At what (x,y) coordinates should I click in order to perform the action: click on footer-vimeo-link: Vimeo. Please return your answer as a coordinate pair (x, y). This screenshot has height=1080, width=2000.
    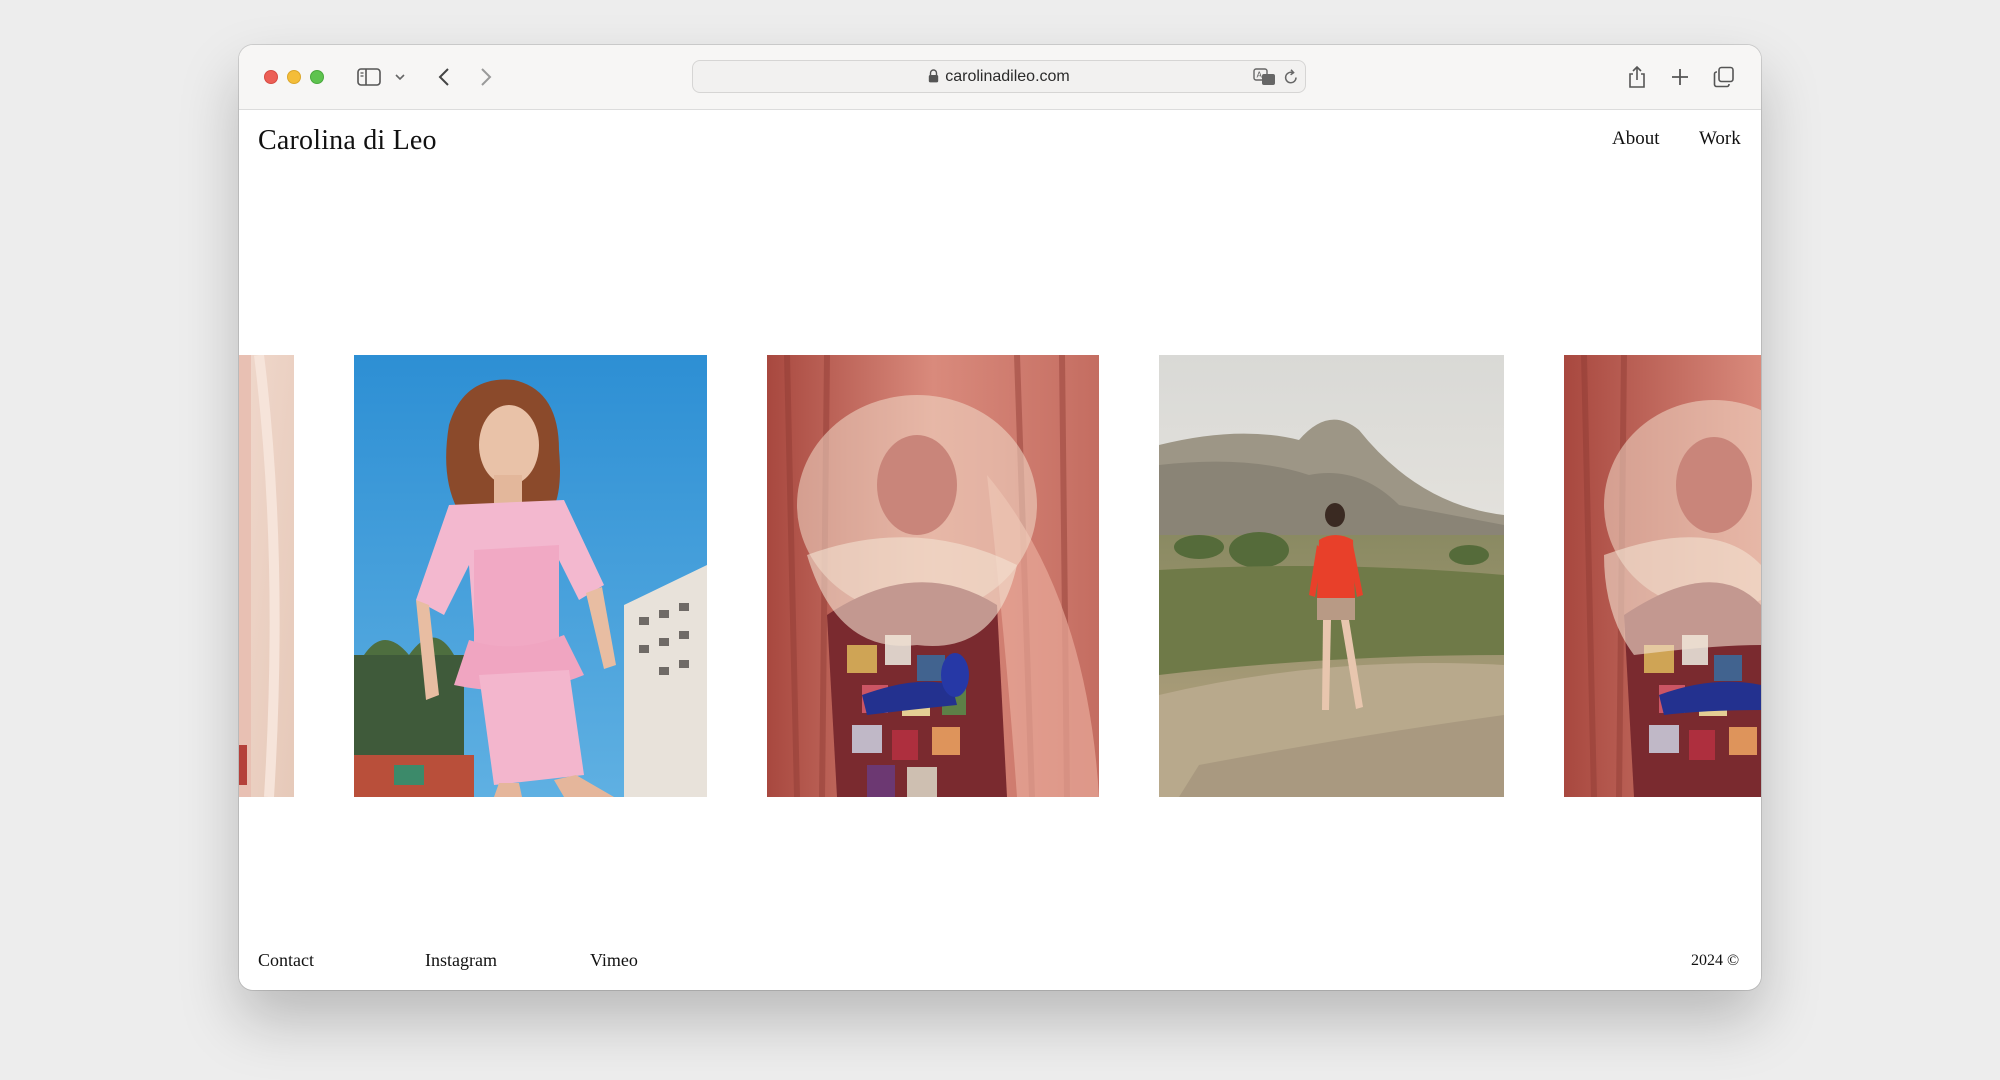
    Looking at the image, I should click on (614, 960).